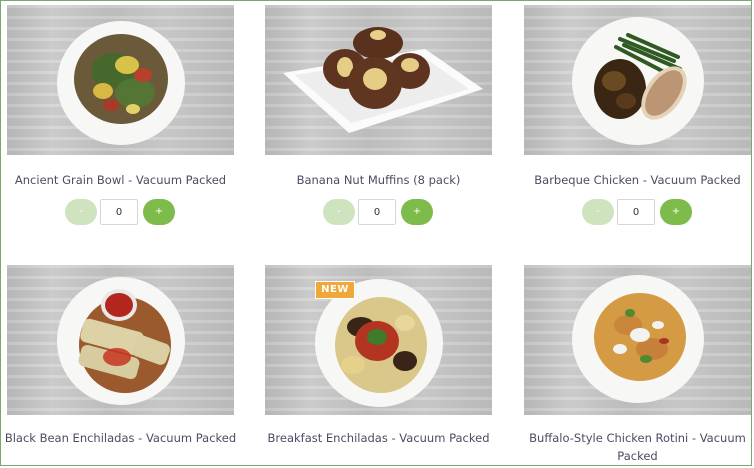 Image resolution: width=754 pixels, height=468 pixels. What do you see at coordinates (383, 80) in the screenshot?
I see `banana-nut-muffins-photo` at bounding box center [383, 80].